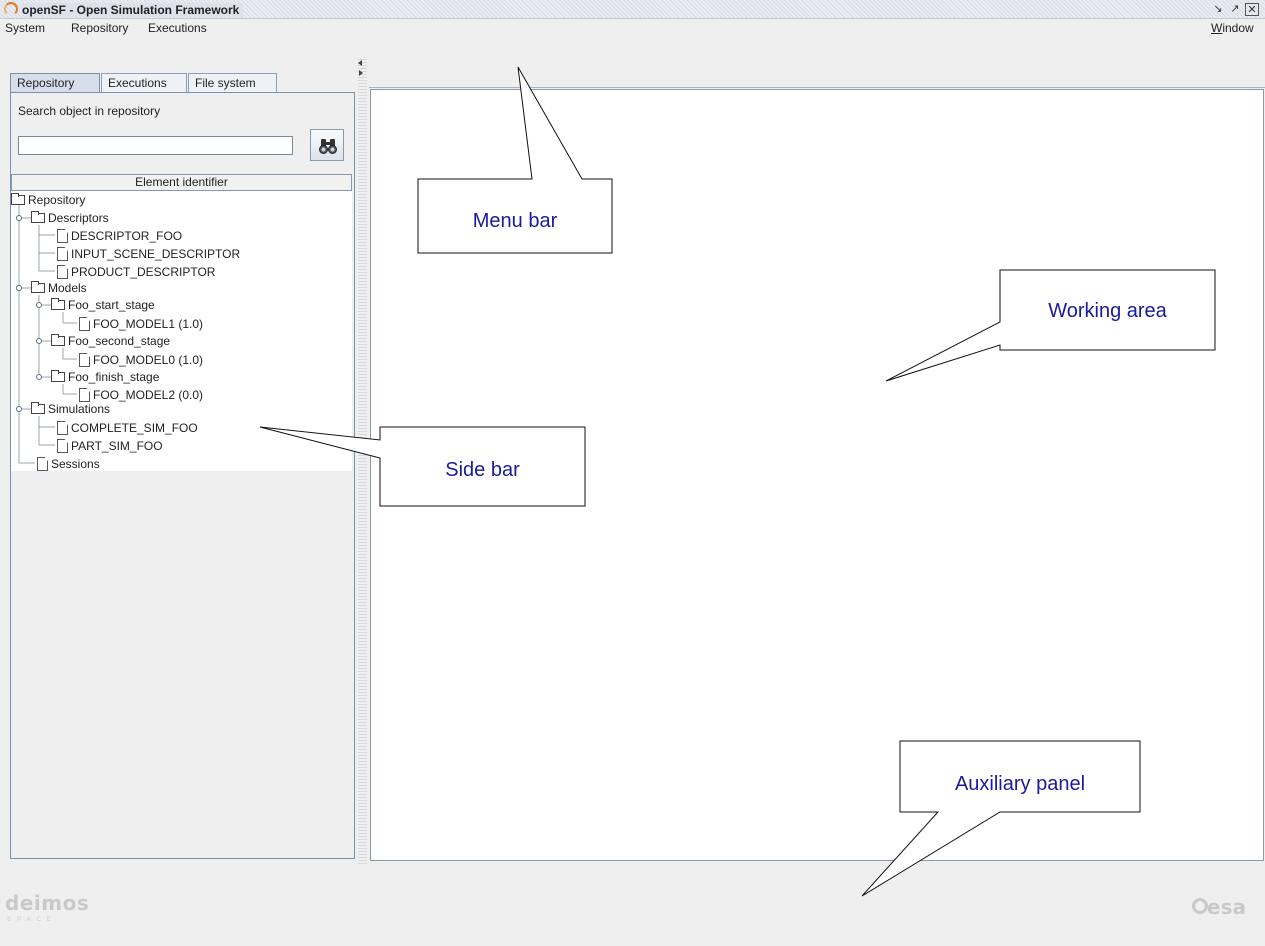  What do you see at coordinates (360, 63) in the screenshot?
I see `collapse-left-icon` at bounding box center [360, 63].